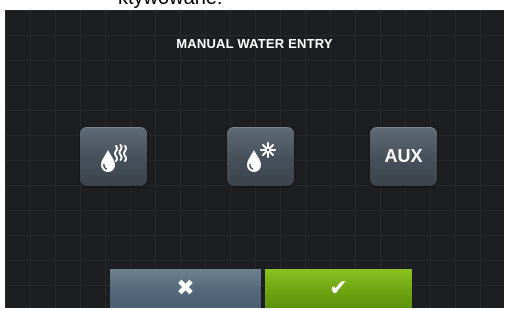  I want to click on aux-label: AUX, so click(403, 156).